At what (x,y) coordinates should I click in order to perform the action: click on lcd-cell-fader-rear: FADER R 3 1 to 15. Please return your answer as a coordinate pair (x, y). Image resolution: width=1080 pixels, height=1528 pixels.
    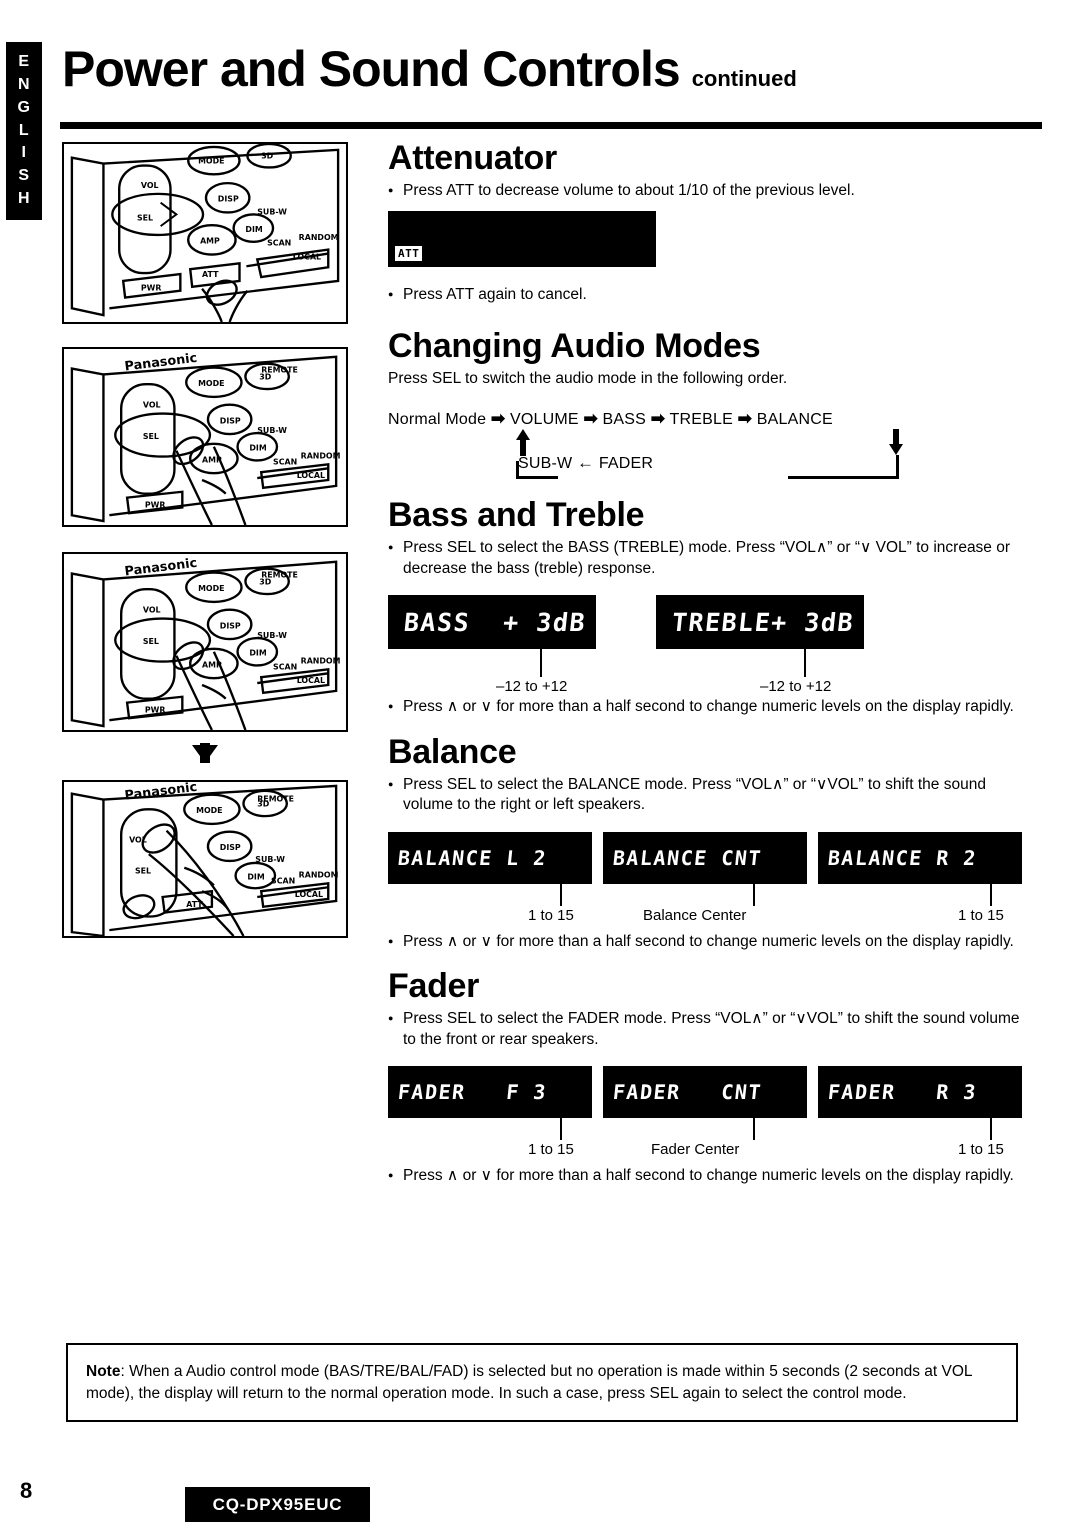
    Looking at the image, I should click on (925, 1113).